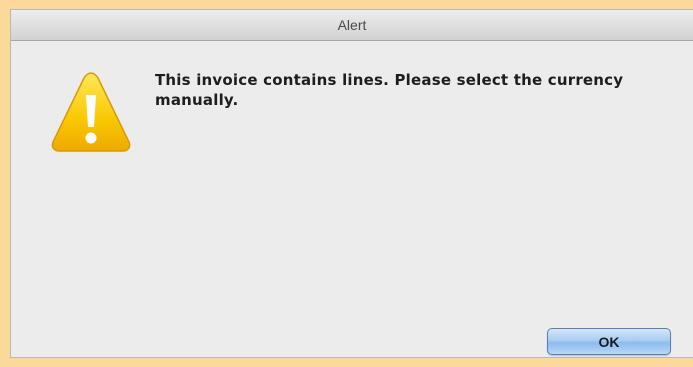 This screenshot has width=693, height=367. I want to click on warning-icon, so click(91, 112).